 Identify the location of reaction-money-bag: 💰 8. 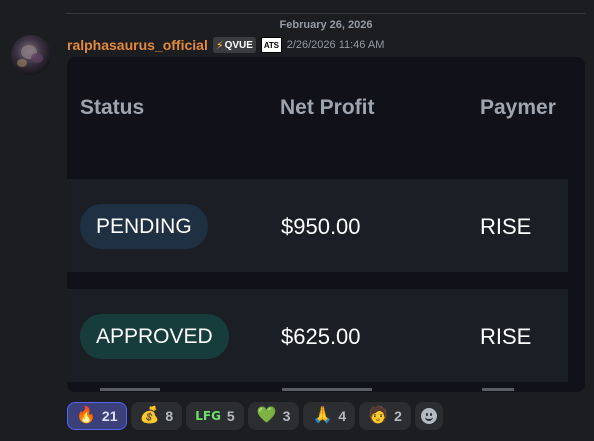
(156, 416).